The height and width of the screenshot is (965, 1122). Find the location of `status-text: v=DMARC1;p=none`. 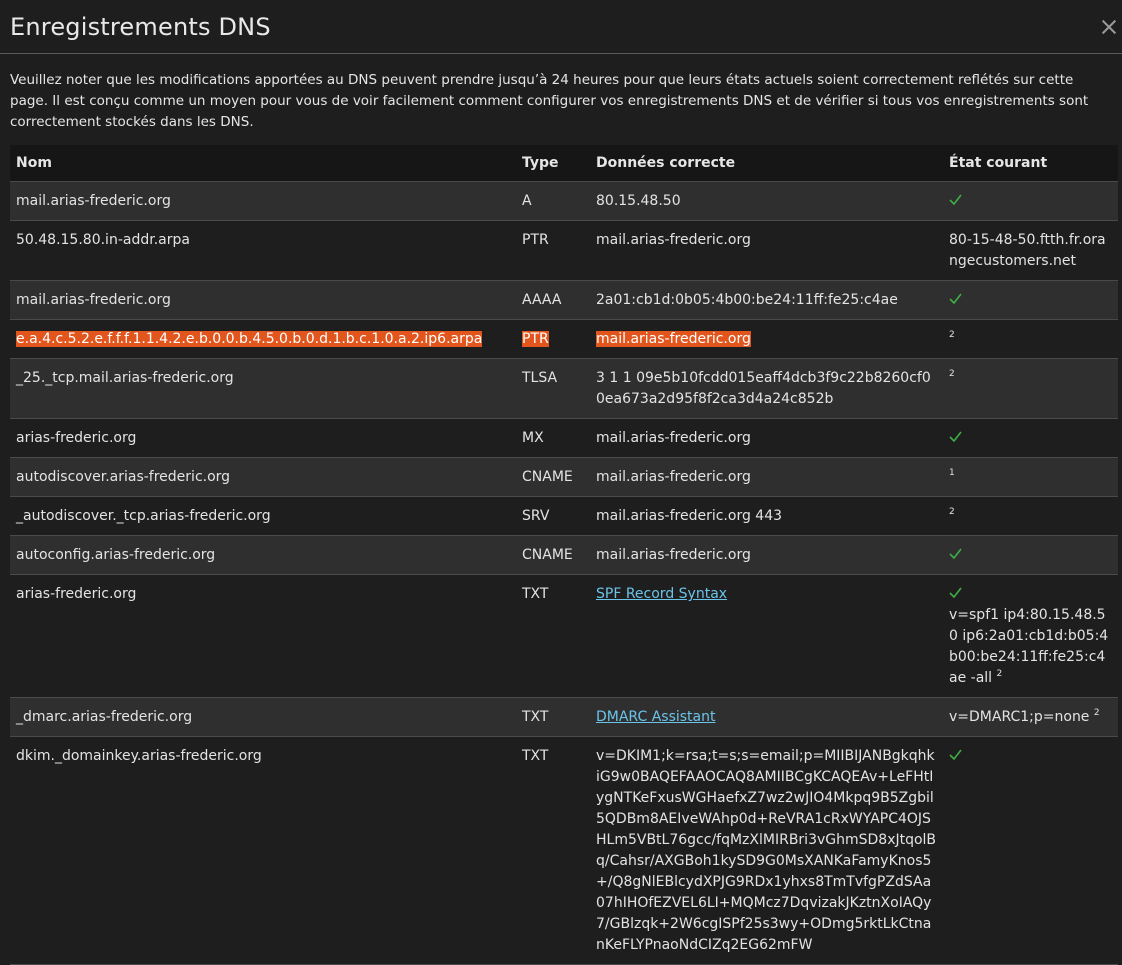

status-text: v=DMARC1;p=none is located at coordinates (1019, 717).